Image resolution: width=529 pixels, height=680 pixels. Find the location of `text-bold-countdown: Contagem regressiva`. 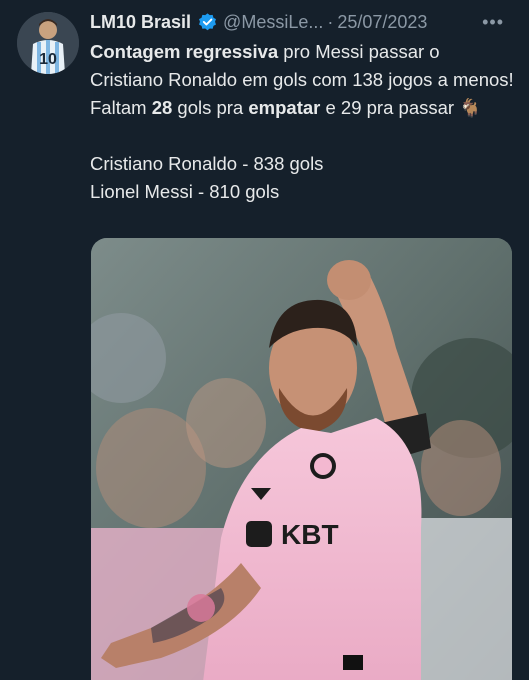

text-bold-countdown: Contagem regressiva is located at coordinates (184, 51).